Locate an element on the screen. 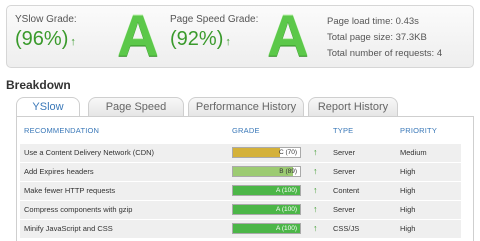 This screenshot has width=480, height=241. grade-bar: C (70) is located at coordinates (266, 152).